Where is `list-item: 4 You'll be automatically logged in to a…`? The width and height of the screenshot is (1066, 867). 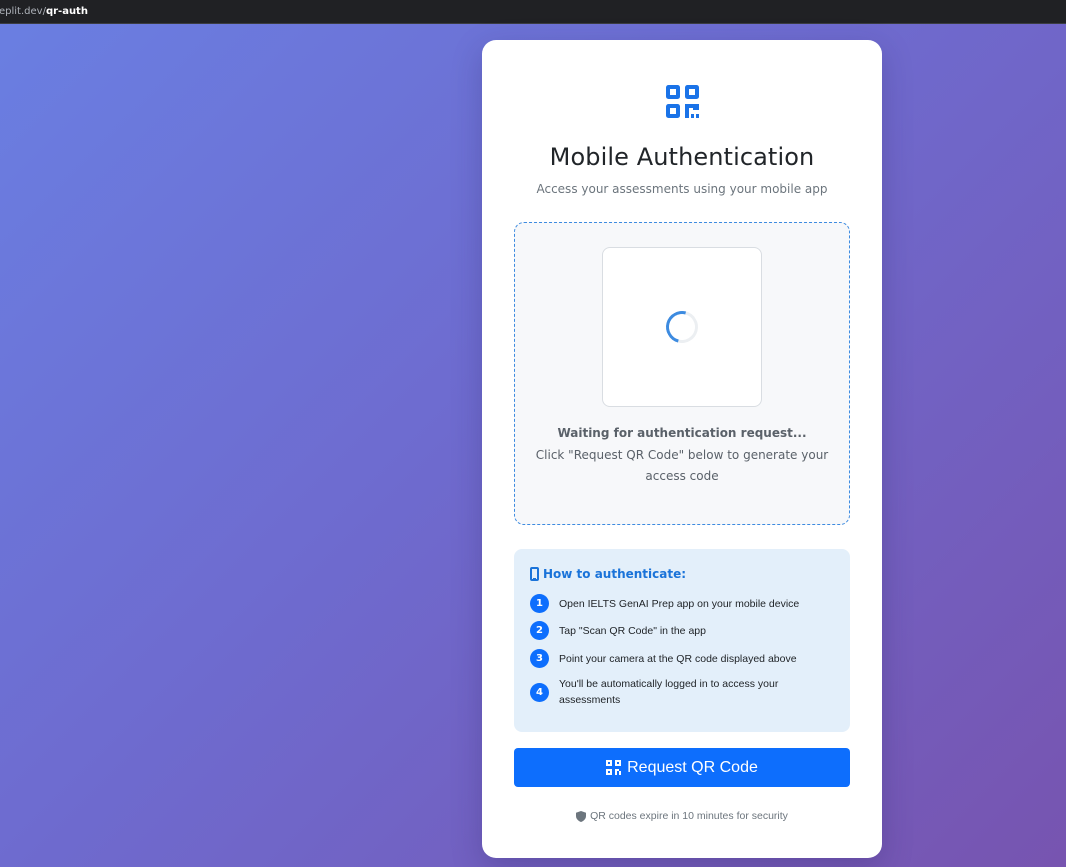
list-item: 4 You'll be automatically logged in to a… is located at coordinates (670, 693).